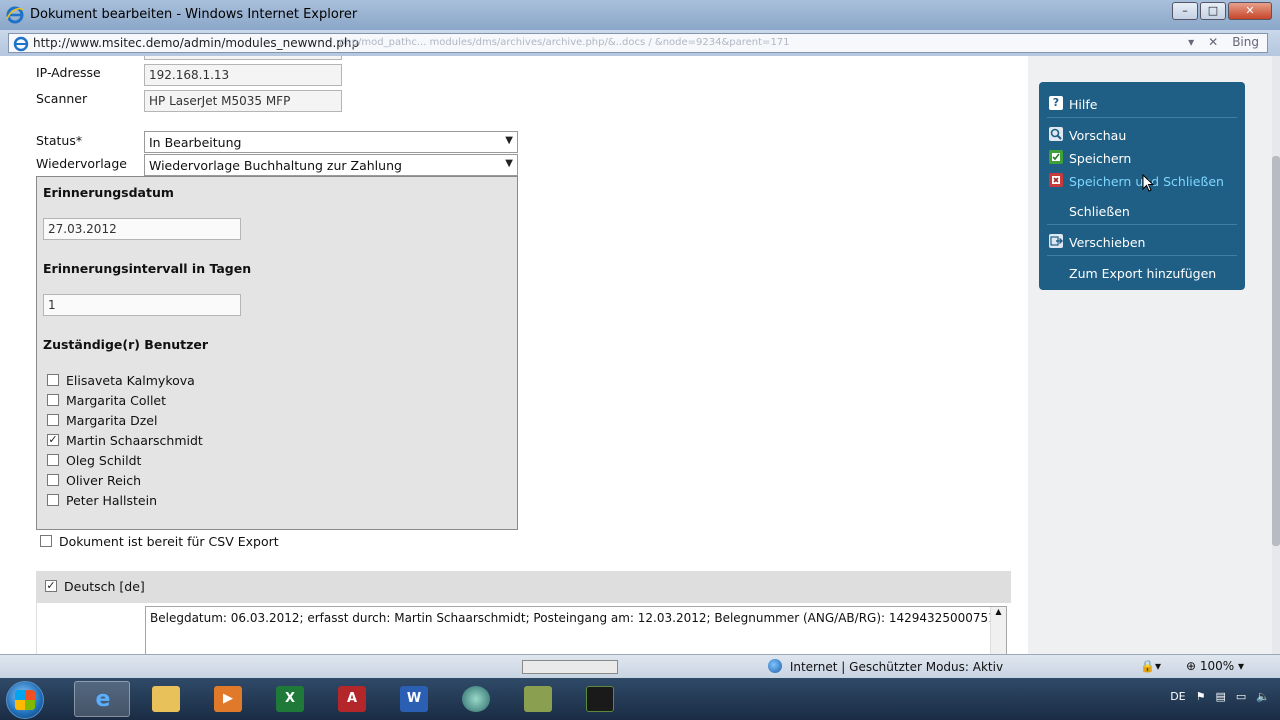 The image size is (1280, 720). I want to click on windows-logo-icon, so click(25, 700).